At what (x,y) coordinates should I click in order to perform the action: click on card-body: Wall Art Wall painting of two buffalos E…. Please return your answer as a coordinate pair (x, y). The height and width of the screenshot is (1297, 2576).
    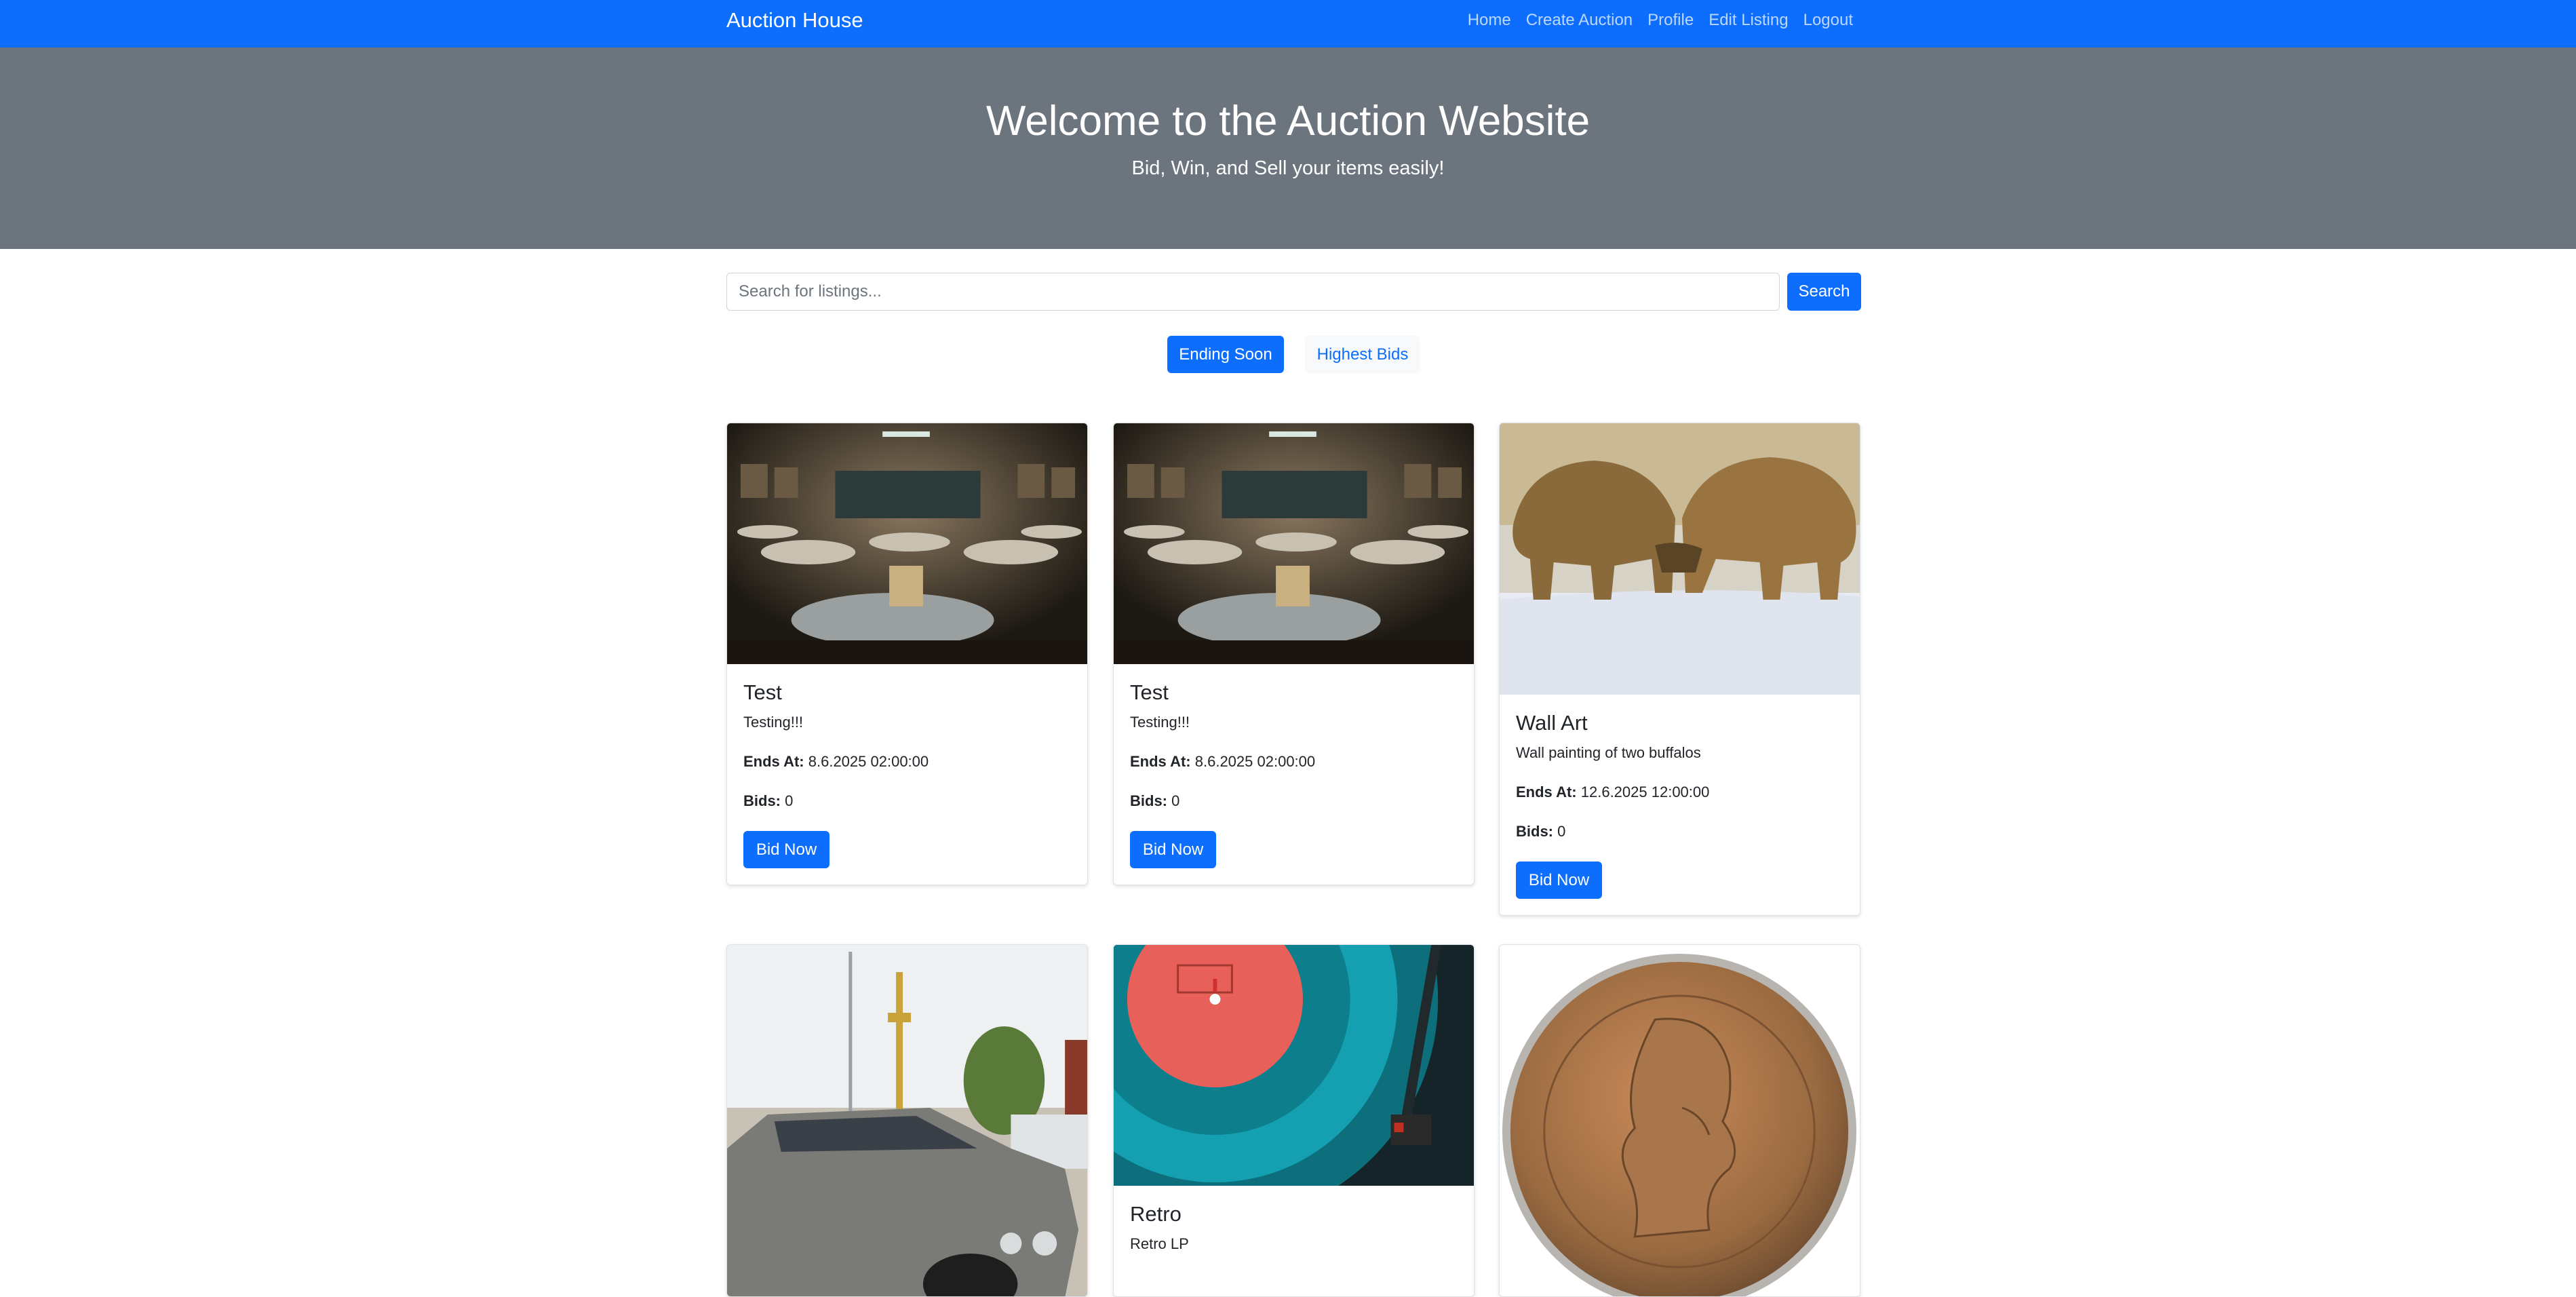
    Looking at the image, I should click on (1680, 805).